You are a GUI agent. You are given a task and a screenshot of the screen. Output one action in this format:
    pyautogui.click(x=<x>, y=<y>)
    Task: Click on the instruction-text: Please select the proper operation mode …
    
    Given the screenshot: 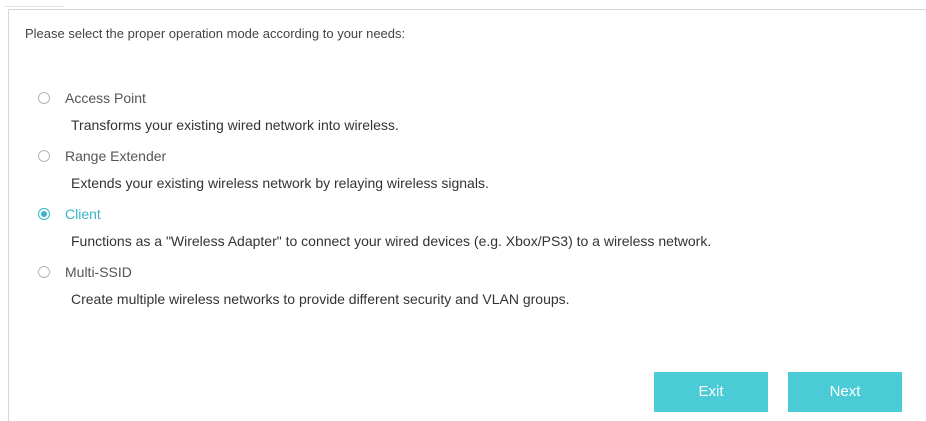 What is the action you would take?
    pyautogui.click(x=215, y=33)
    